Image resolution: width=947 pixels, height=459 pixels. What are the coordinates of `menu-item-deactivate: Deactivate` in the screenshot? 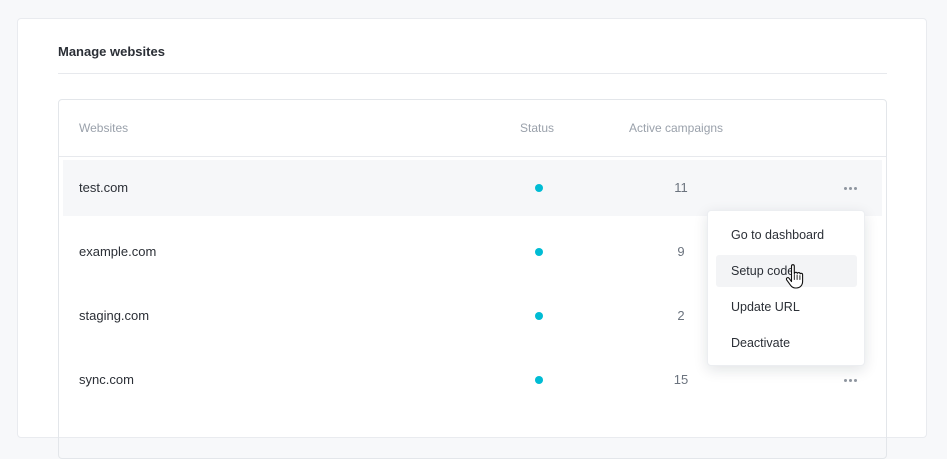 It's located at (786, 343).